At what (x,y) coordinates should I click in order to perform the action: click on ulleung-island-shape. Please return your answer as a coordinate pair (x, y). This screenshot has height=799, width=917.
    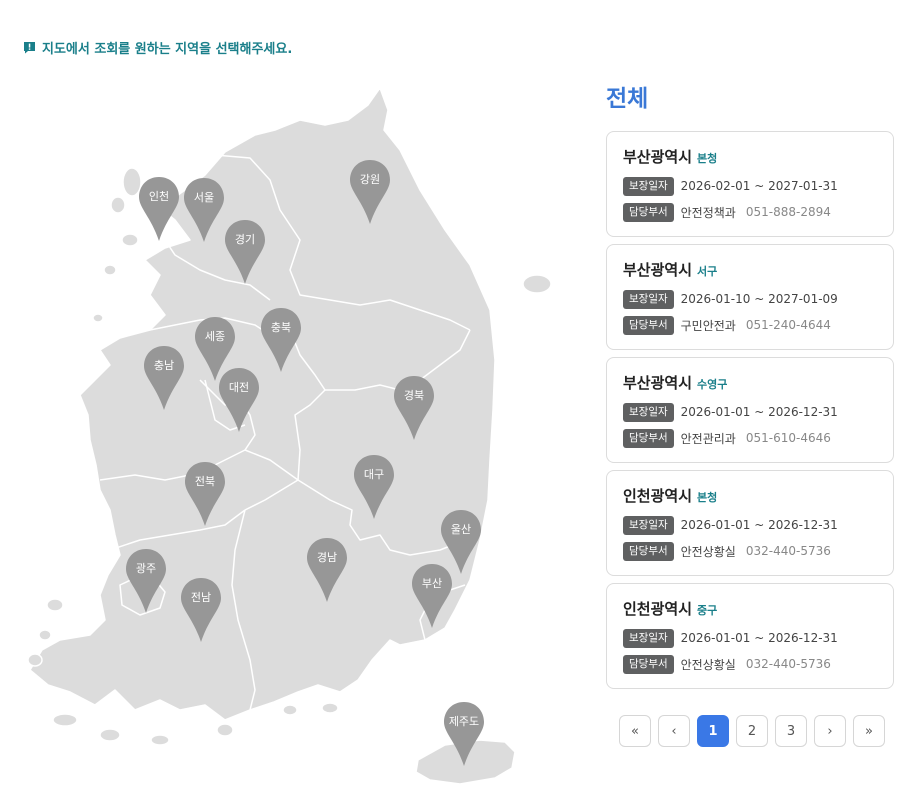
    Looking at the image, I should click on (537, 284).